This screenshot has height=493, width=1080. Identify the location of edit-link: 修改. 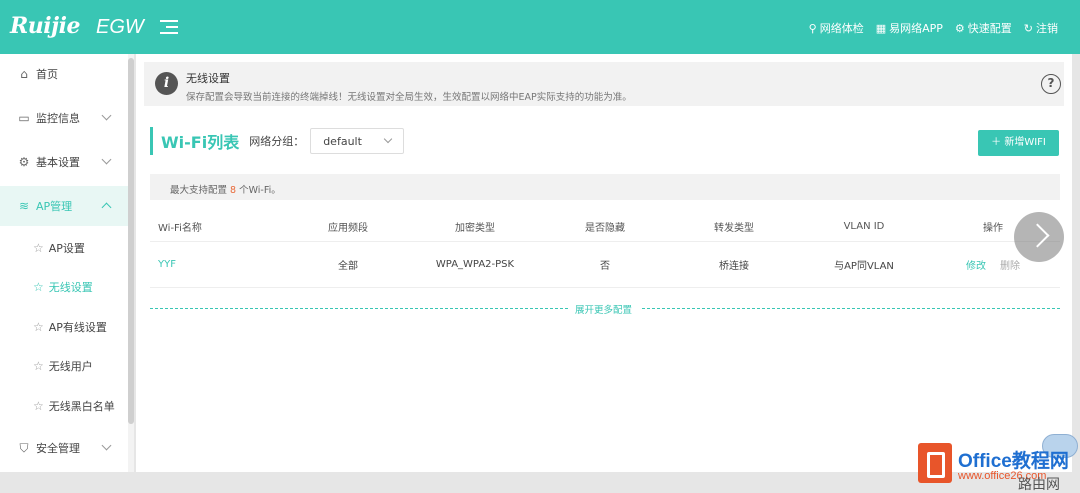
(976, 264).